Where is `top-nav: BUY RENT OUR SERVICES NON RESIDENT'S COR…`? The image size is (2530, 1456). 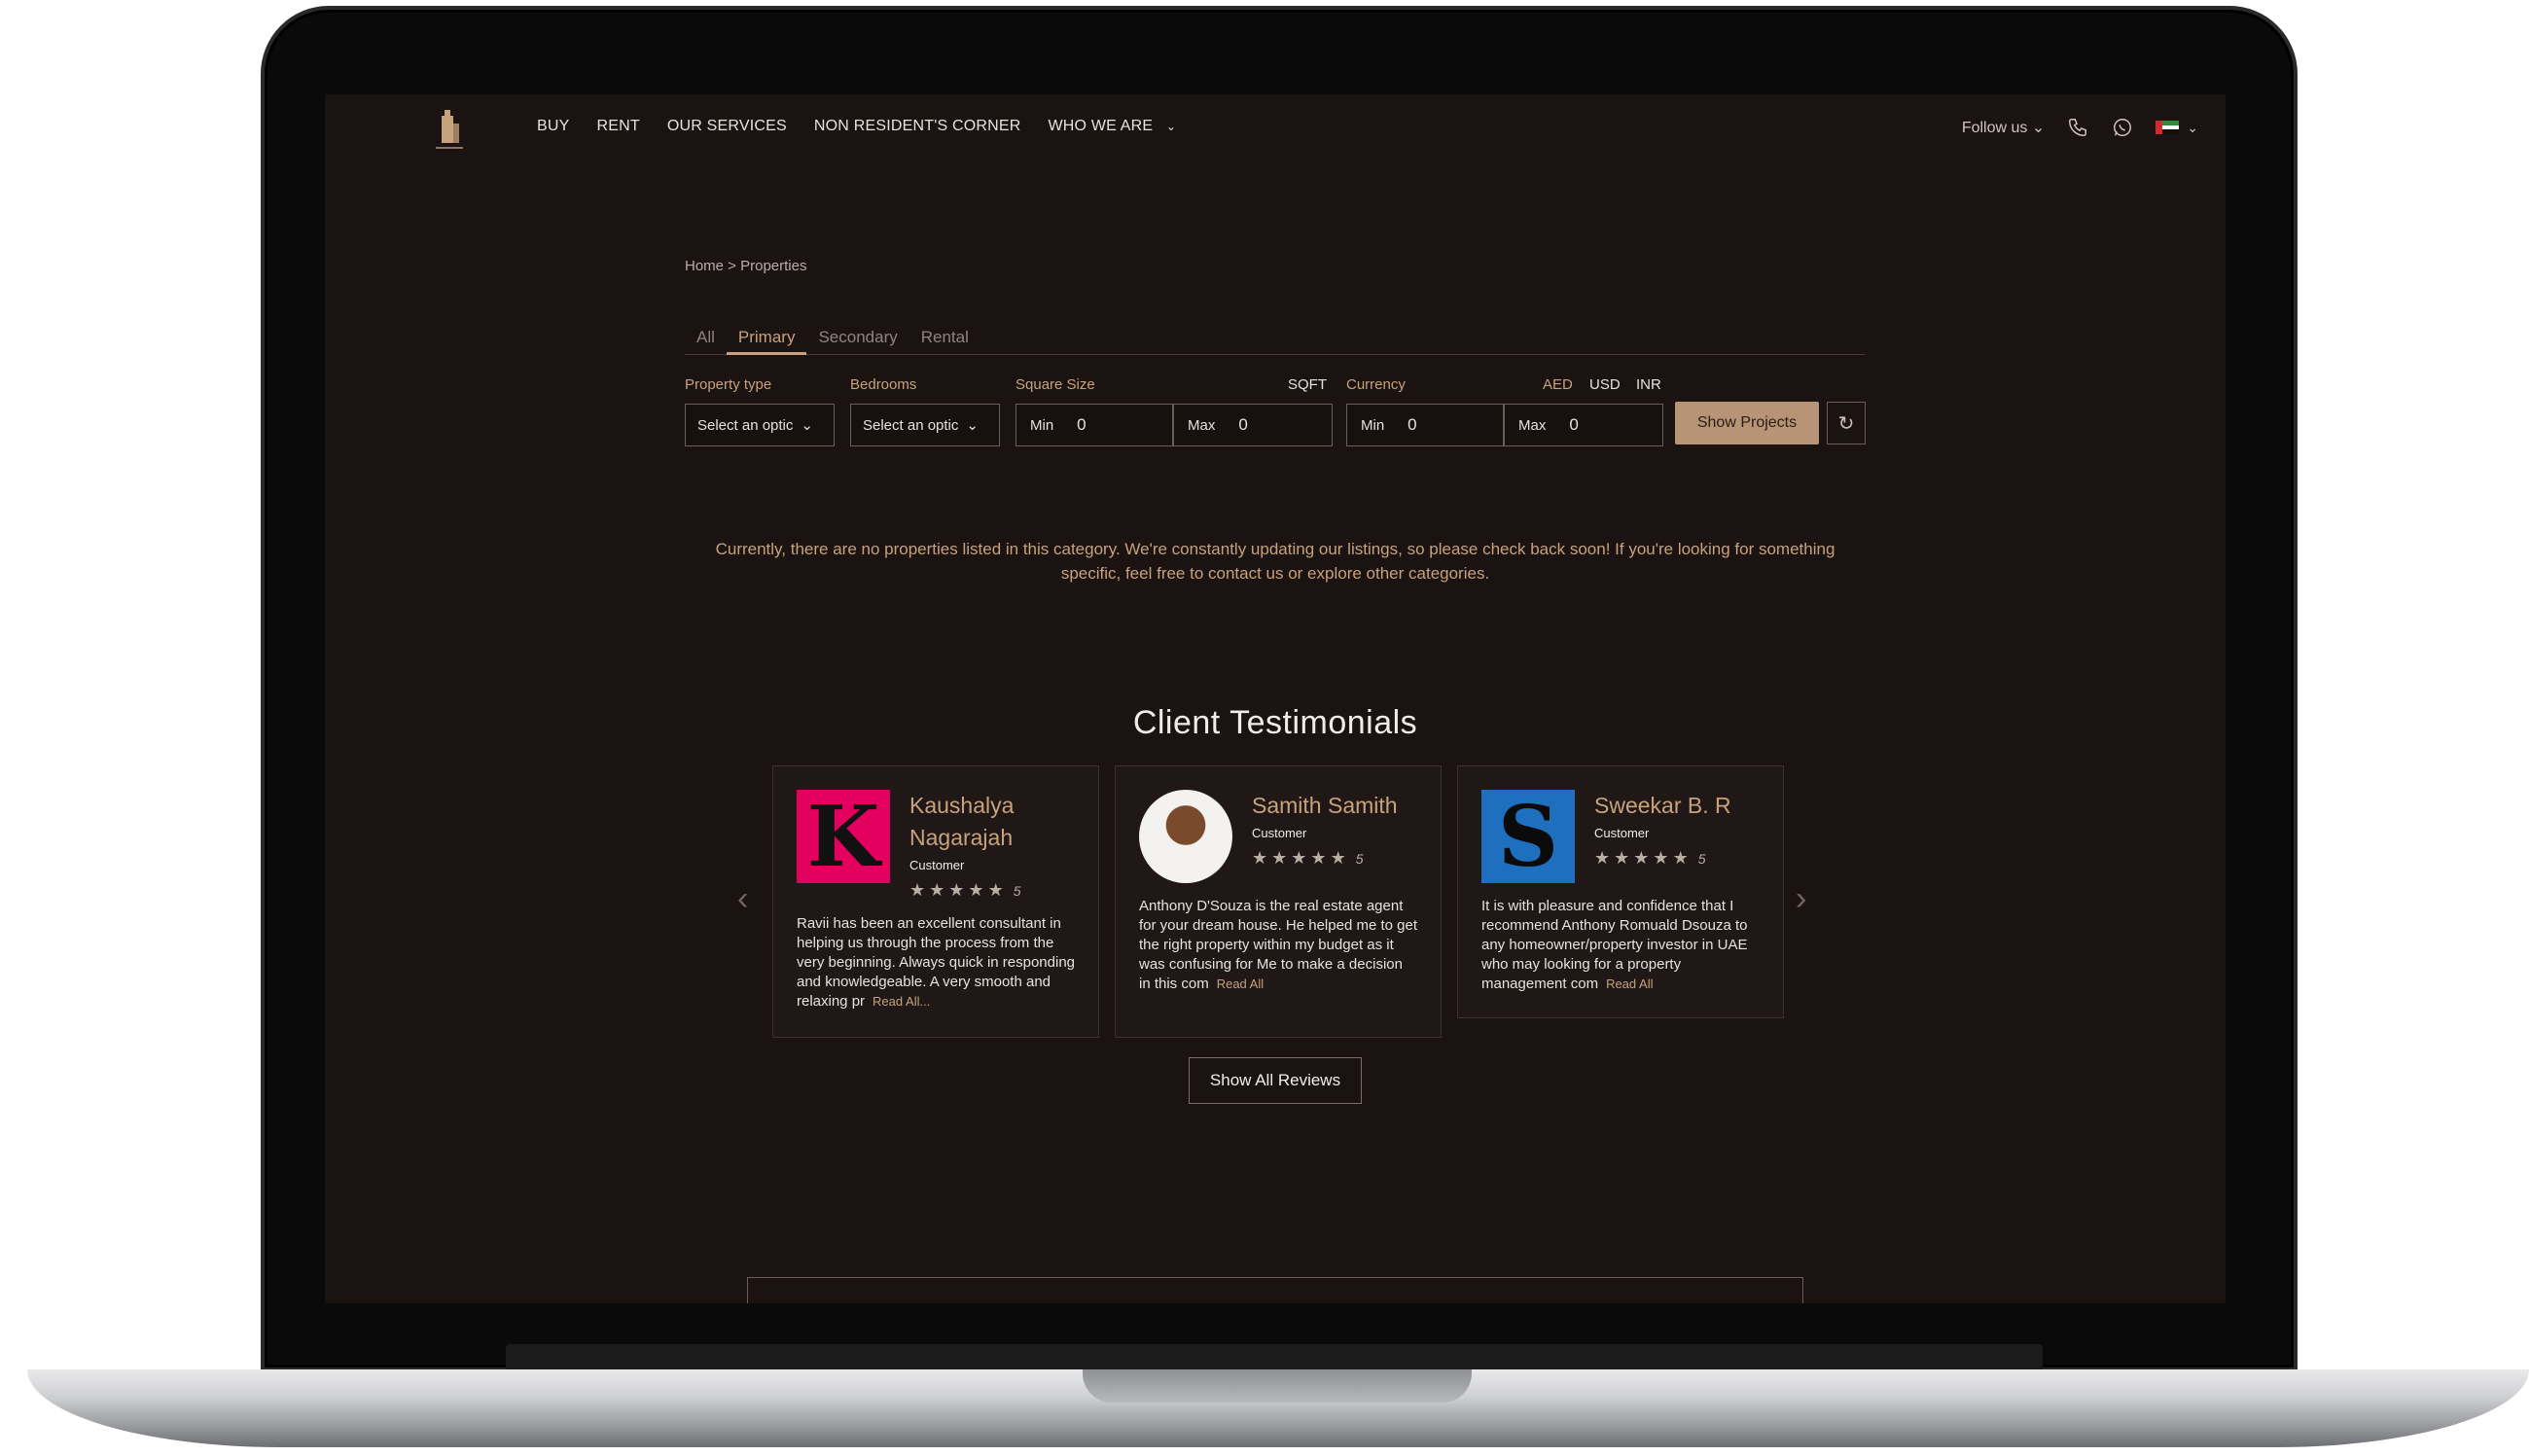 top-nav: BUY RENT OUR SERVICES NON RESIDENT'S COR… is located at coordinates (1276, 133).